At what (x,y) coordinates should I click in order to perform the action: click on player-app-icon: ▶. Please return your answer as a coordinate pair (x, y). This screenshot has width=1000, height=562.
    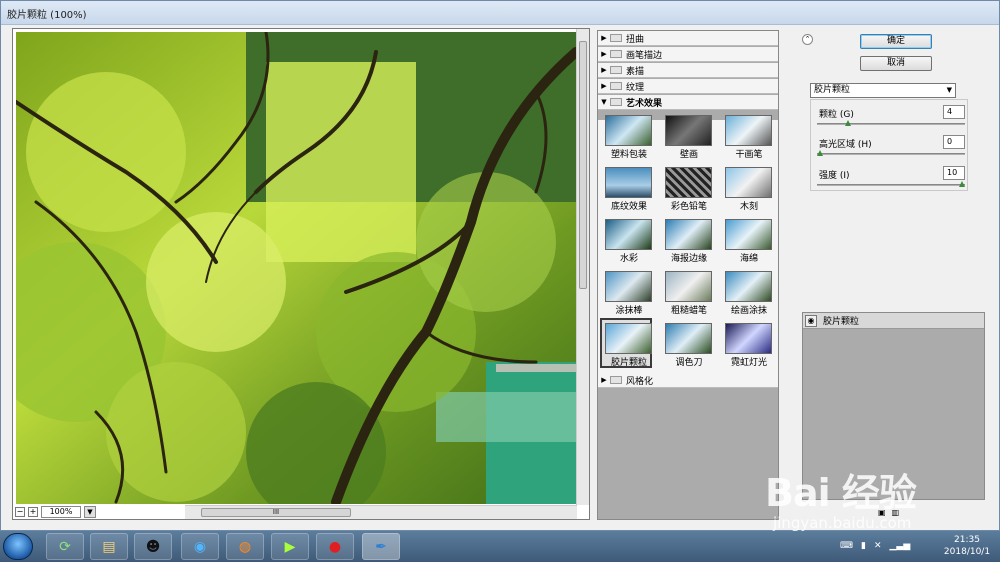
    Looking at the image, I should click on (290, 546).